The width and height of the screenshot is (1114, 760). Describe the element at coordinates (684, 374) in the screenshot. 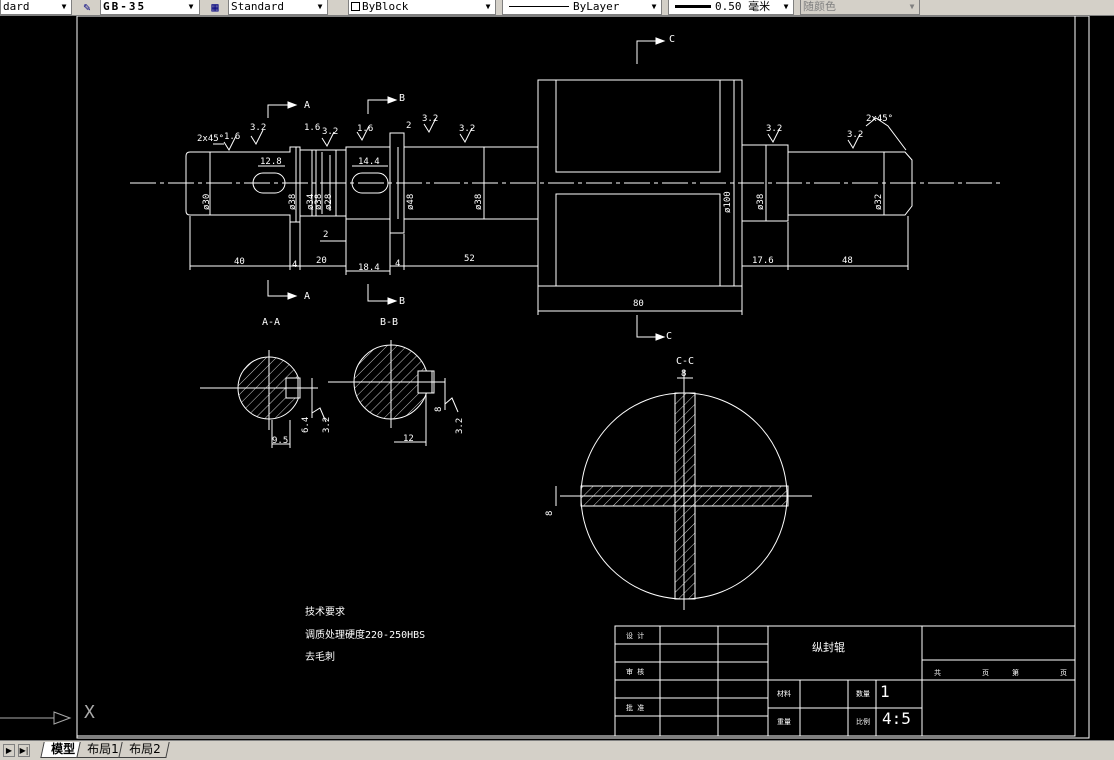

I see `dim-cc-width: 8` at that location.